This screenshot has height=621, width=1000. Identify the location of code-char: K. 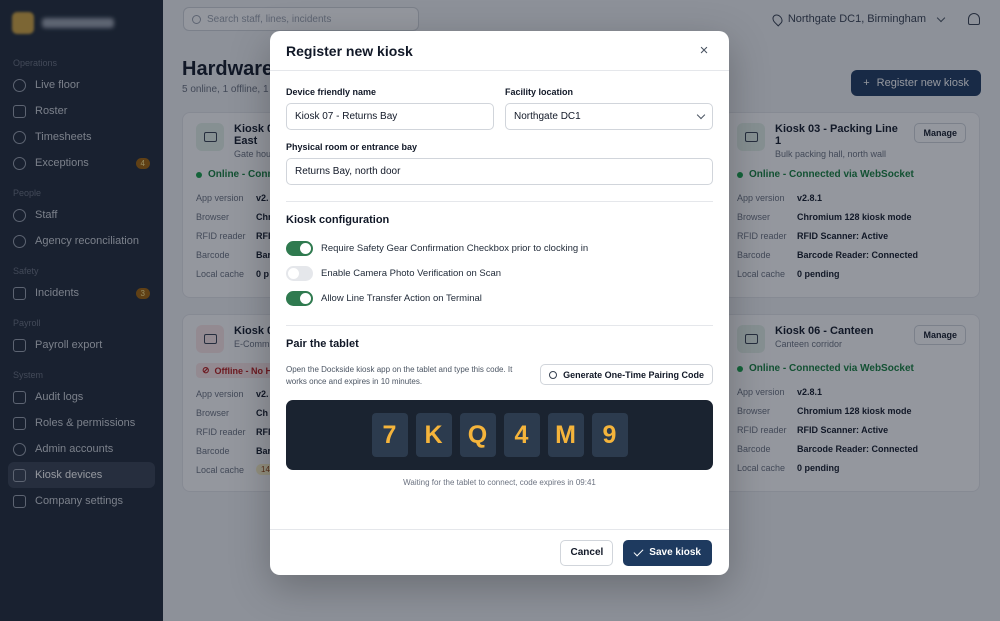
(433, 435).